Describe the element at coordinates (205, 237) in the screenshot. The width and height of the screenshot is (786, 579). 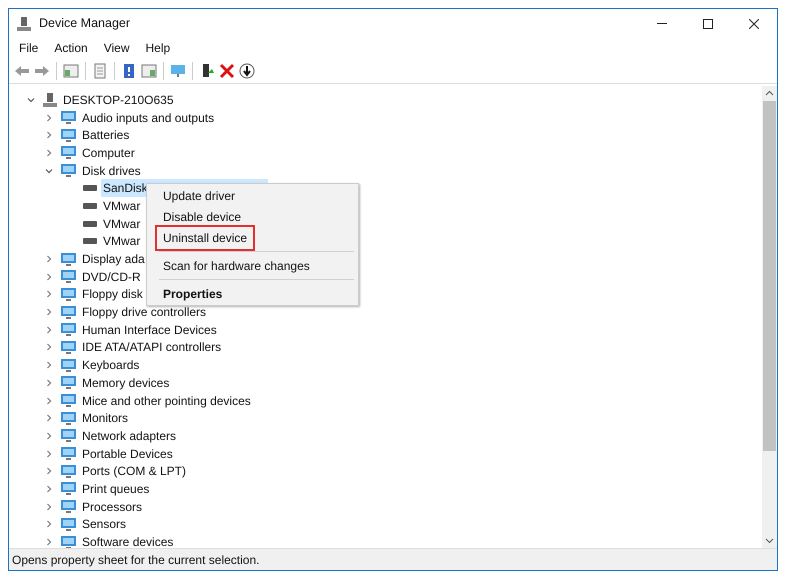
I see `menu-item: Uninstall device` at that location.